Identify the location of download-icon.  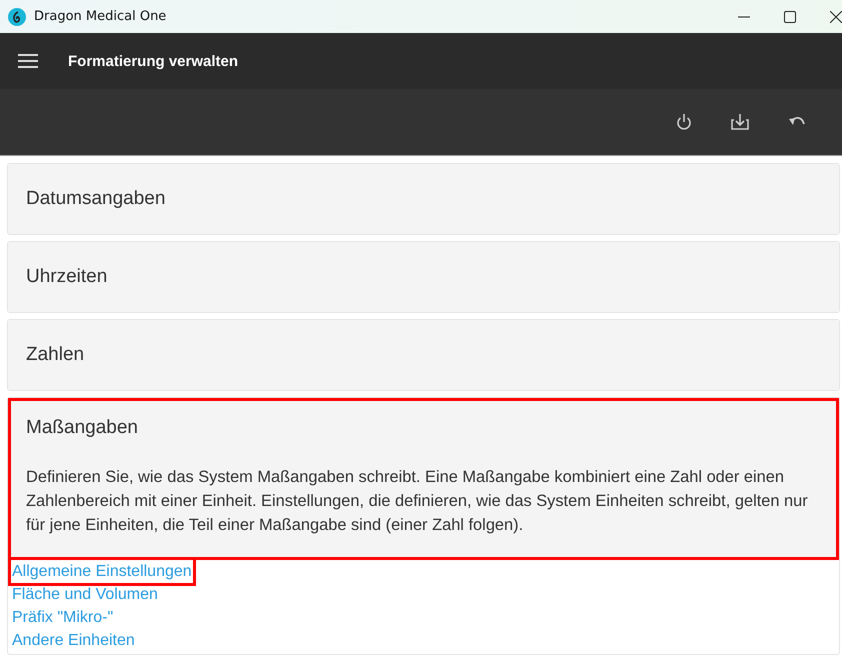
(740, 122).